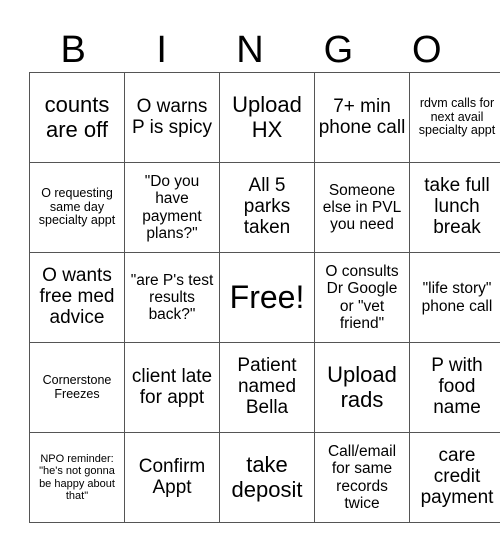  Describe the element at coordinates (267, 207) in the screenshot. I see `bingo-cell: All 5 parks taken` at that location.